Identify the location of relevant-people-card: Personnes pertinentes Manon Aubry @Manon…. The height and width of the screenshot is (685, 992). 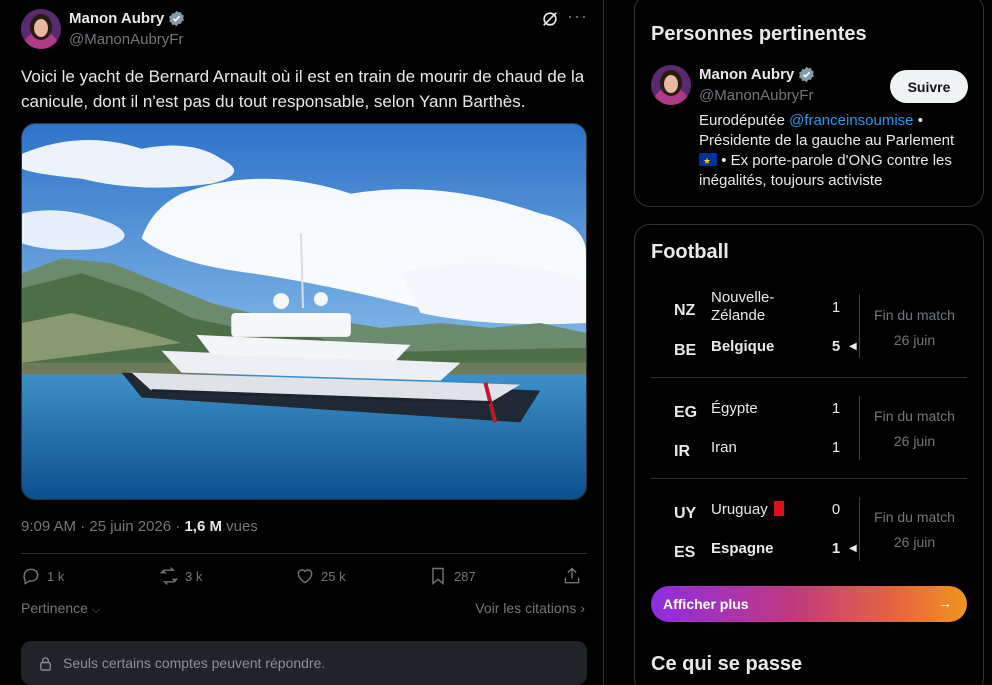
(809, 103).